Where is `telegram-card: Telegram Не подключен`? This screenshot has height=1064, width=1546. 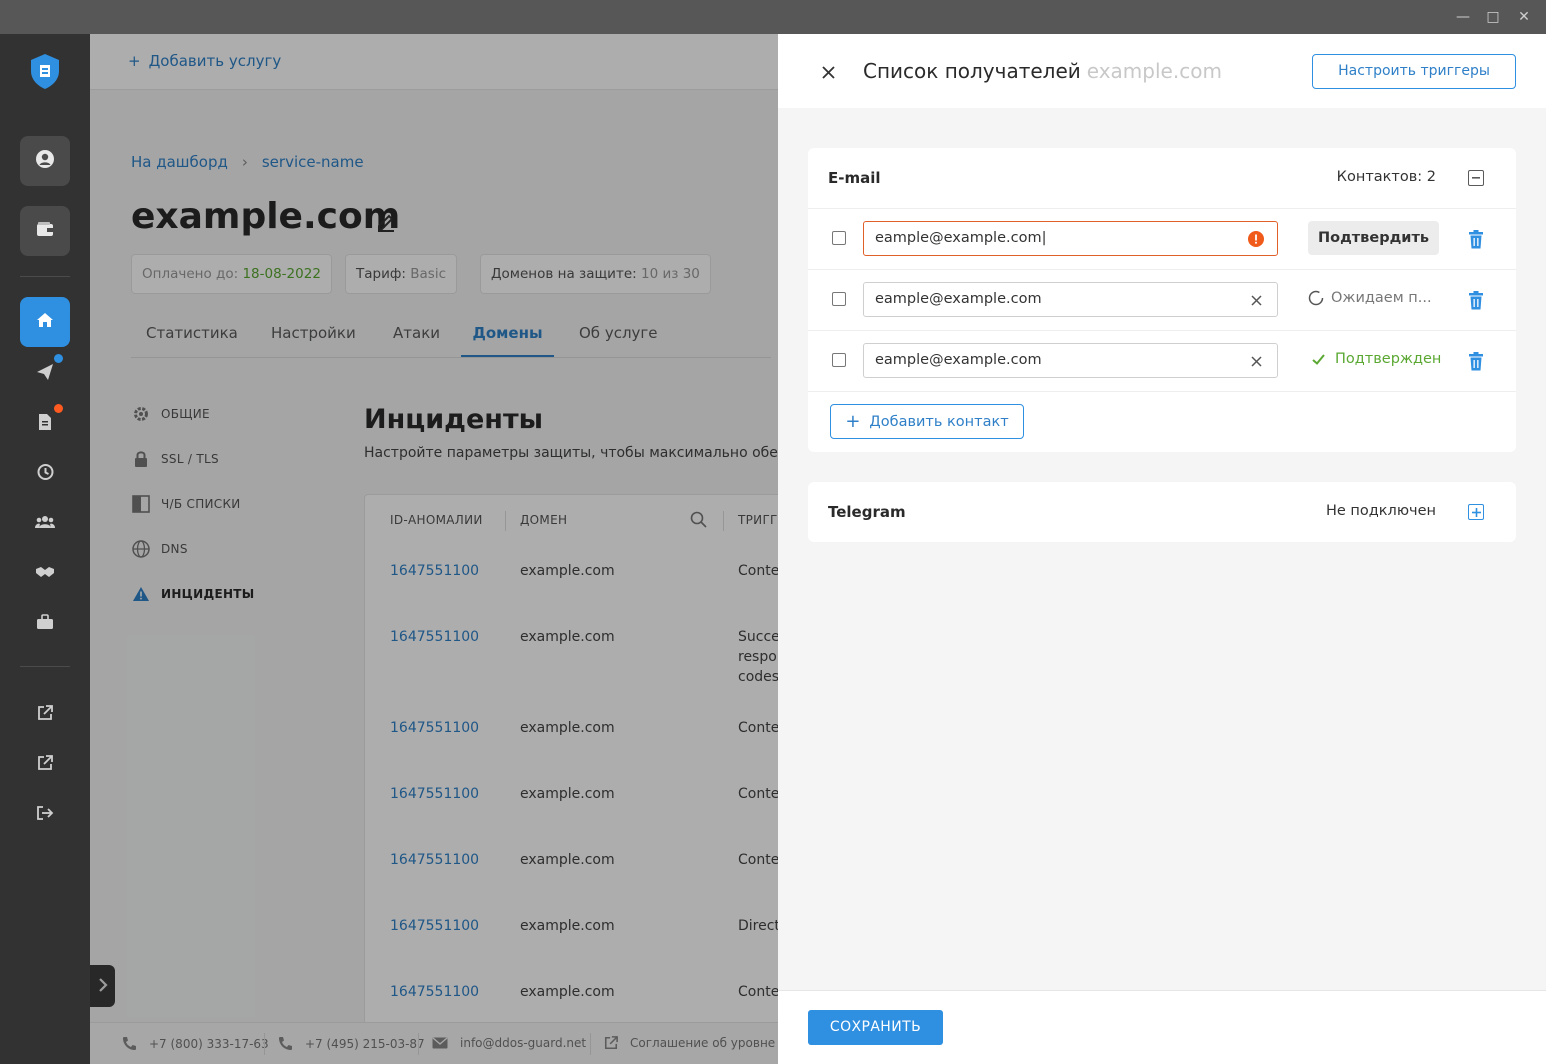 telegram-card: Telegram Не подключен is located at coordinates (1162, 512).